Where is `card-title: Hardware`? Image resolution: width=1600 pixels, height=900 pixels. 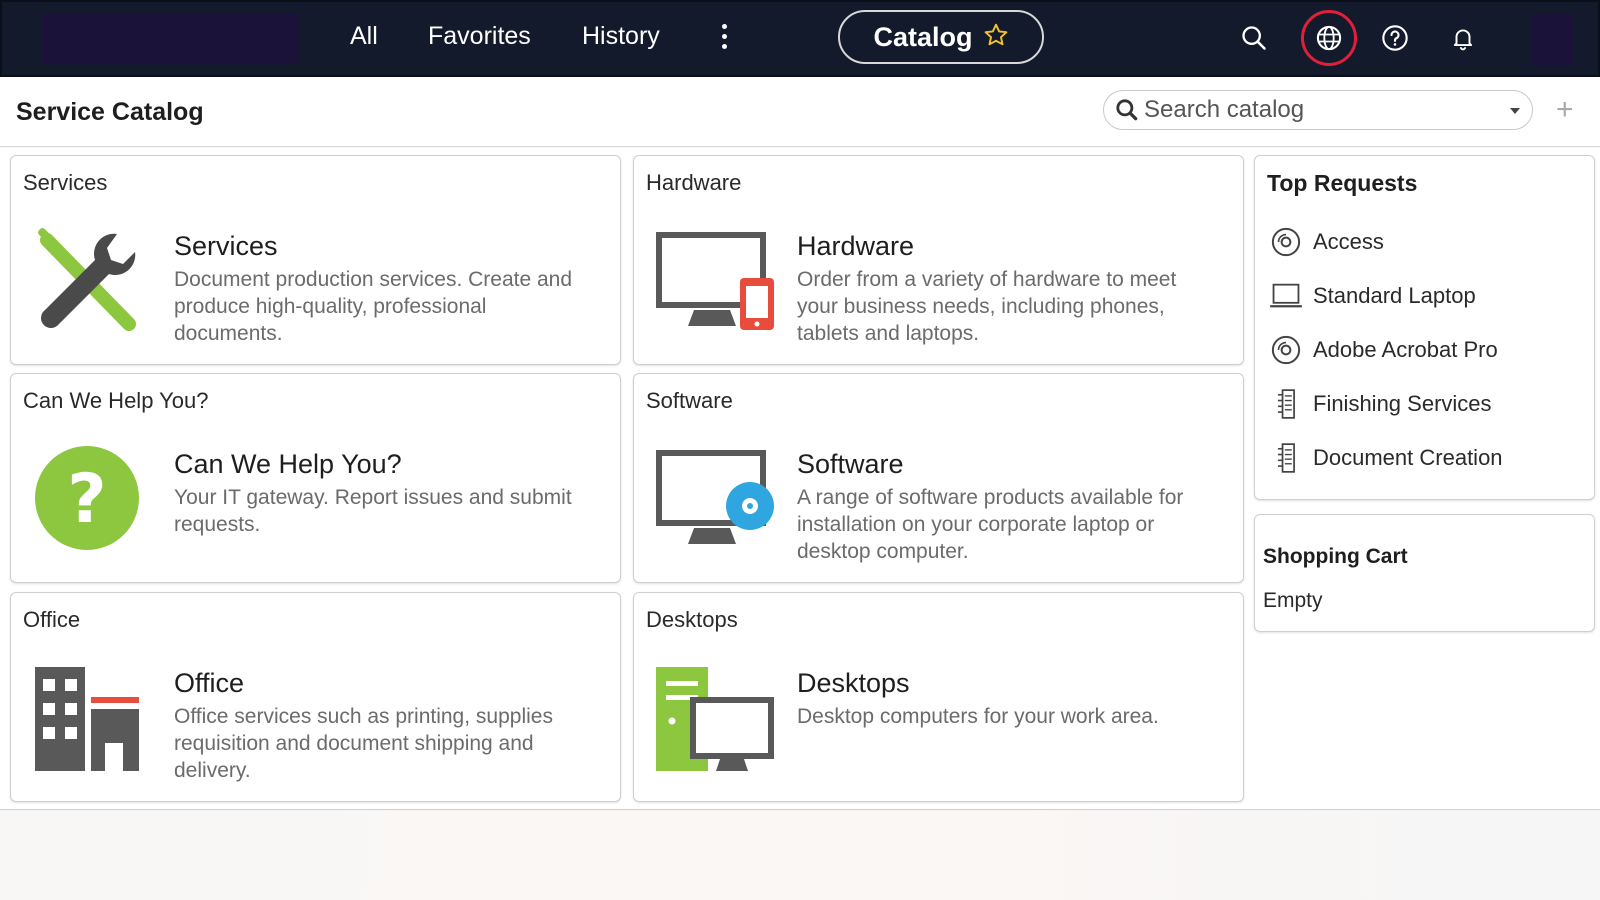 card-title: Hardware is located at coordinates (855, 246).